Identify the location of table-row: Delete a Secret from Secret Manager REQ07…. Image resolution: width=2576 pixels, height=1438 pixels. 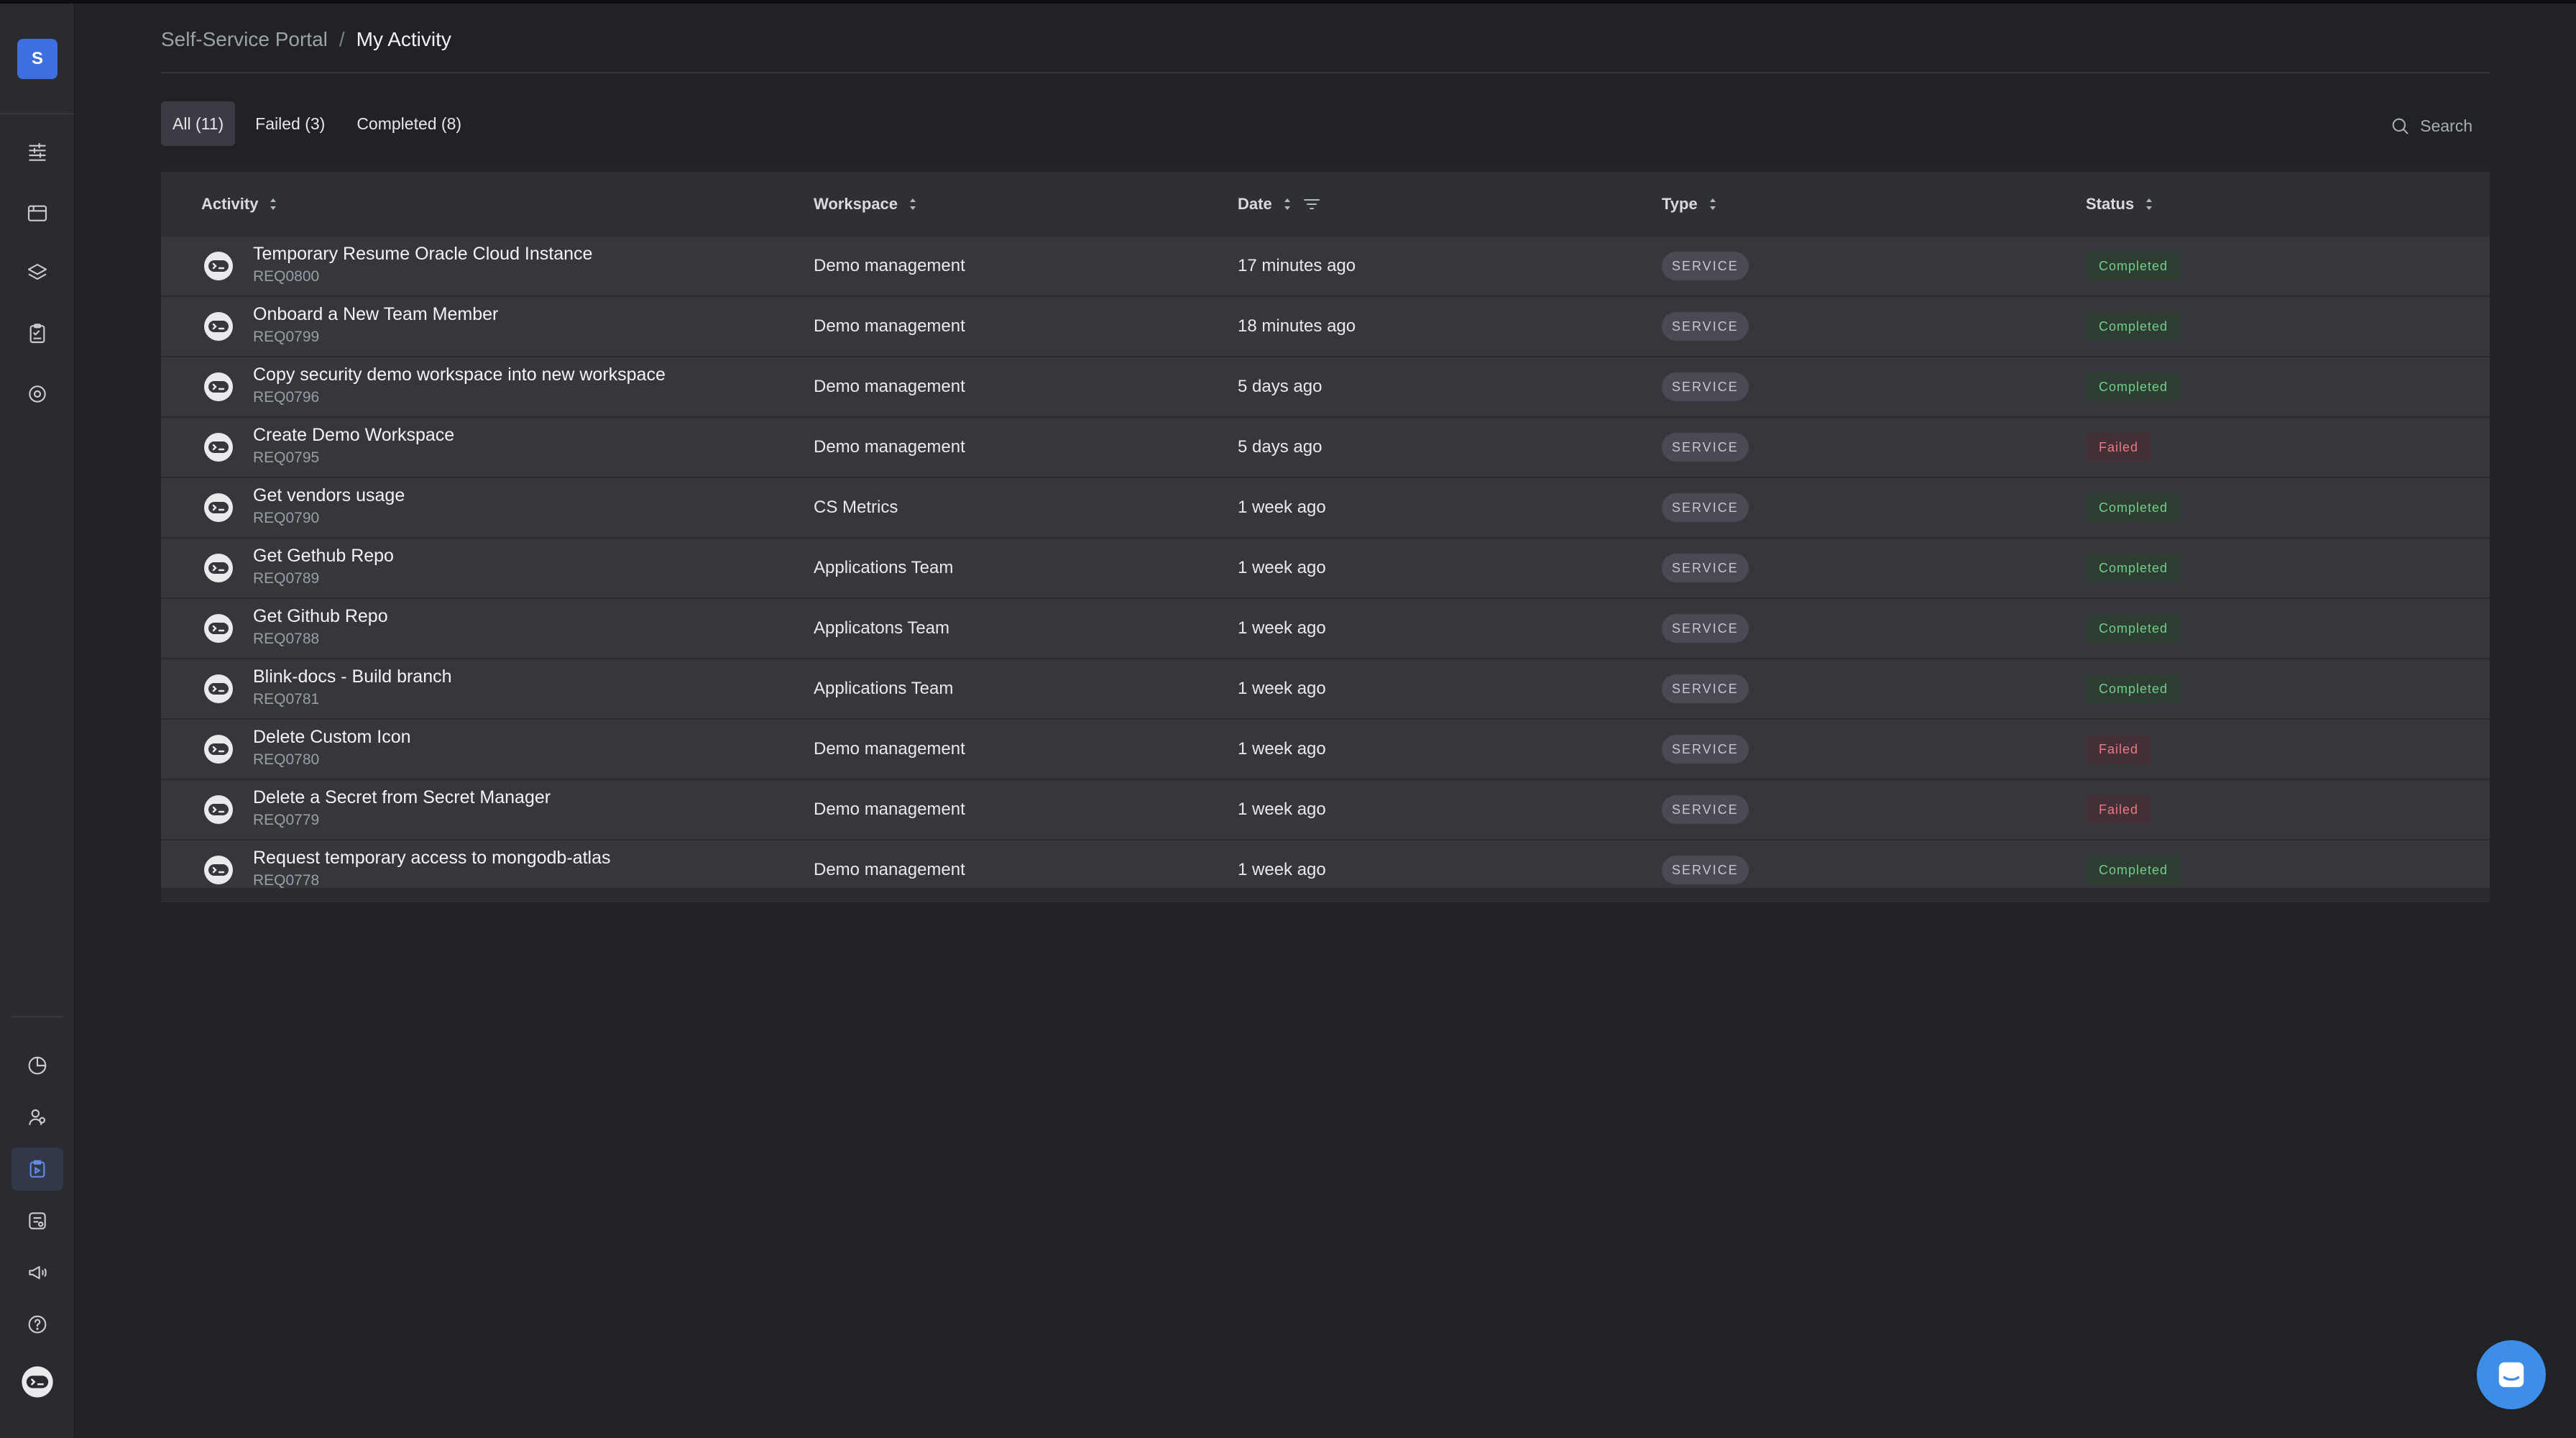
(1325, 810).